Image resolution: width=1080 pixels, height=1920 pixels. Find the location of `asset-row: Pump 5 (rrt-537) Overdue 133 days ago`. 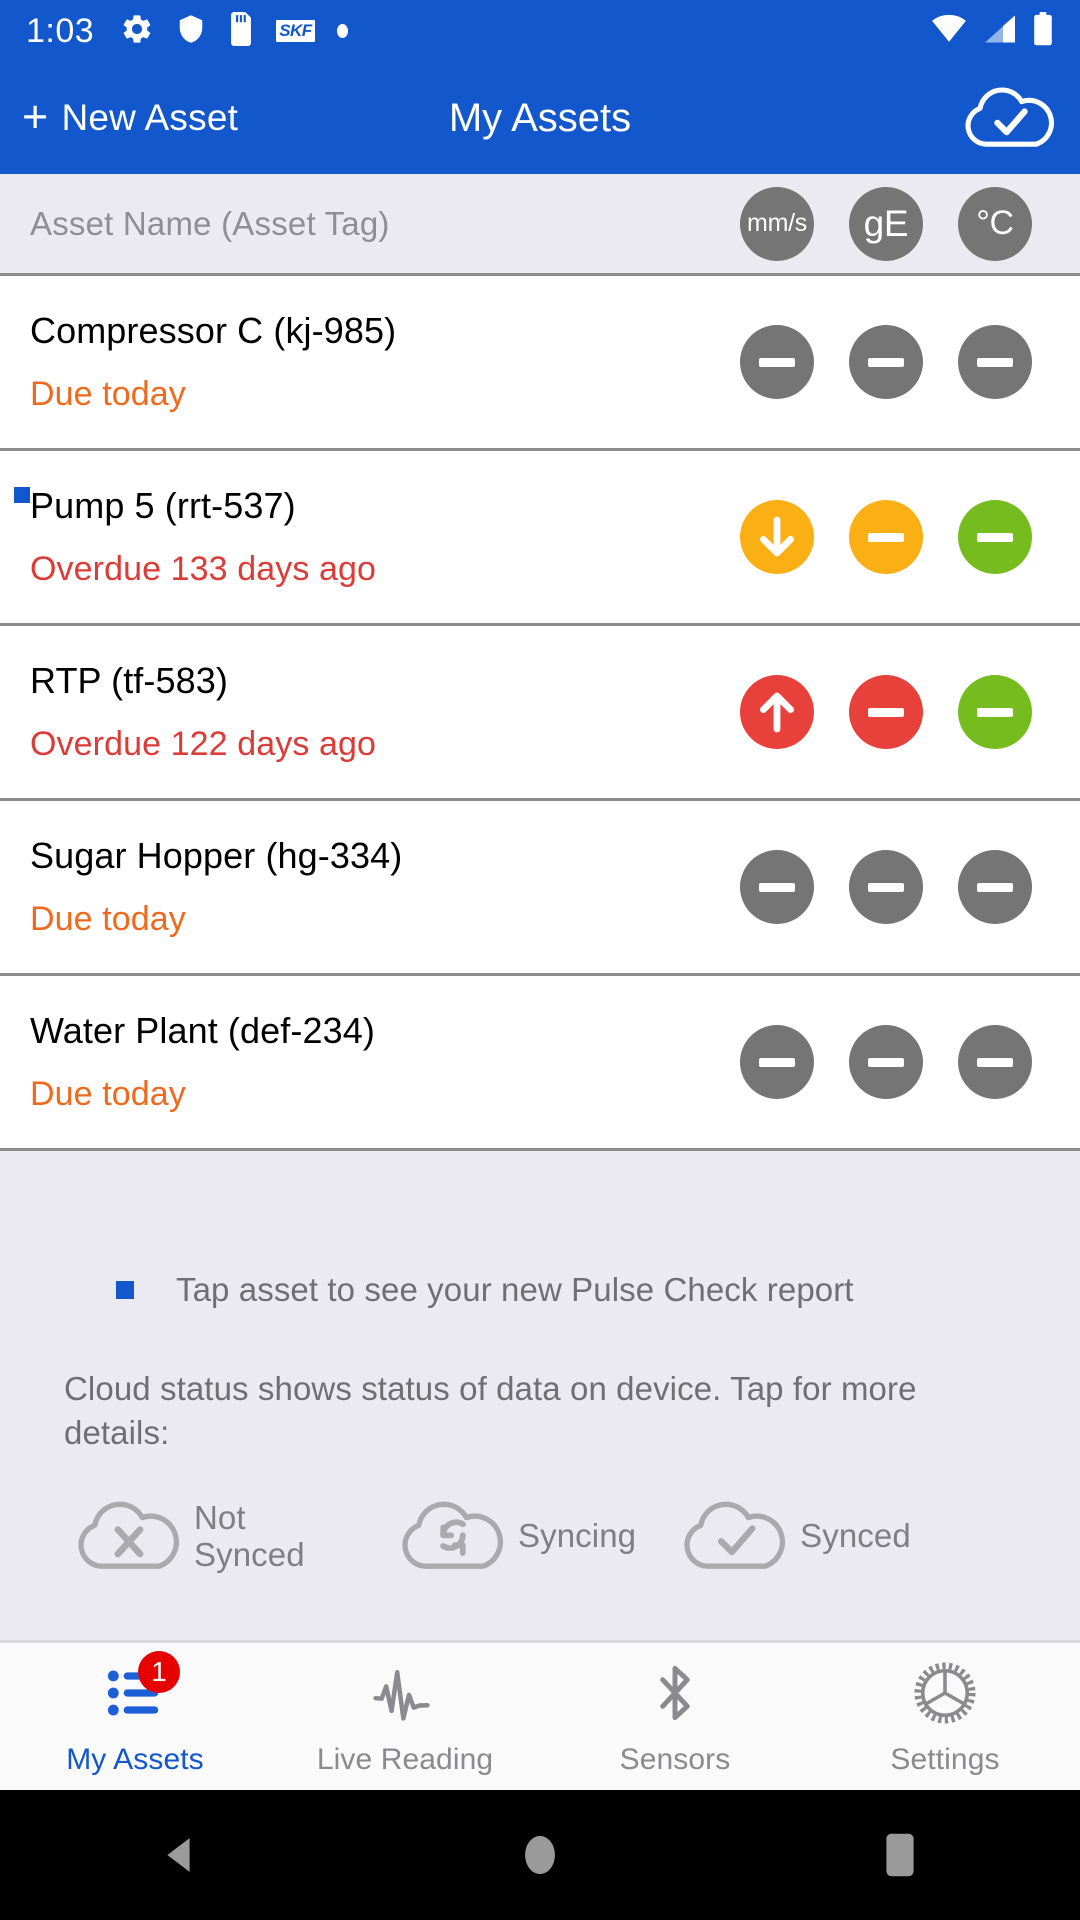

asset-row: Pump 5 (rrt-537) Overdue 133 days ago is located at coordinates (540, 538).